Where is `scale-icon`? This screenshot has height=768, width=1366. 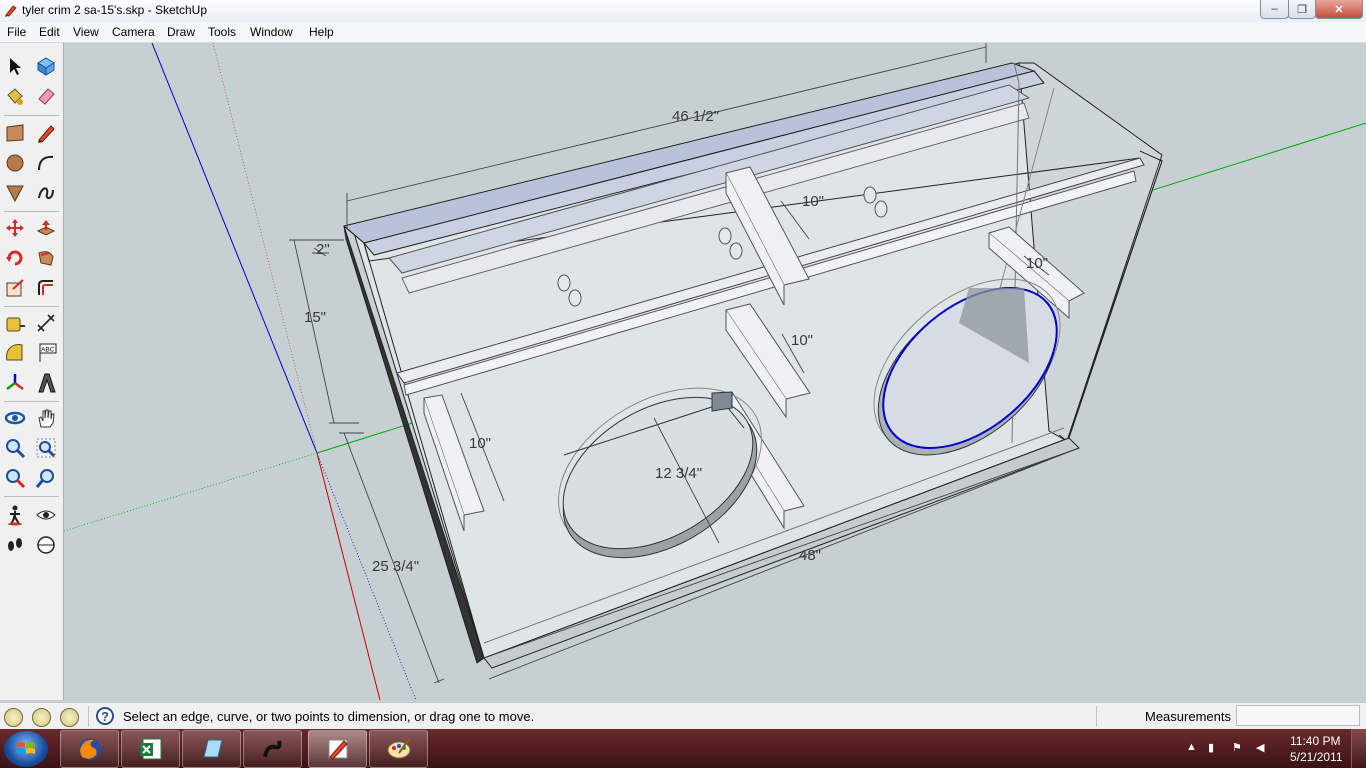
scale-icon is located at coordinates (15, 288).